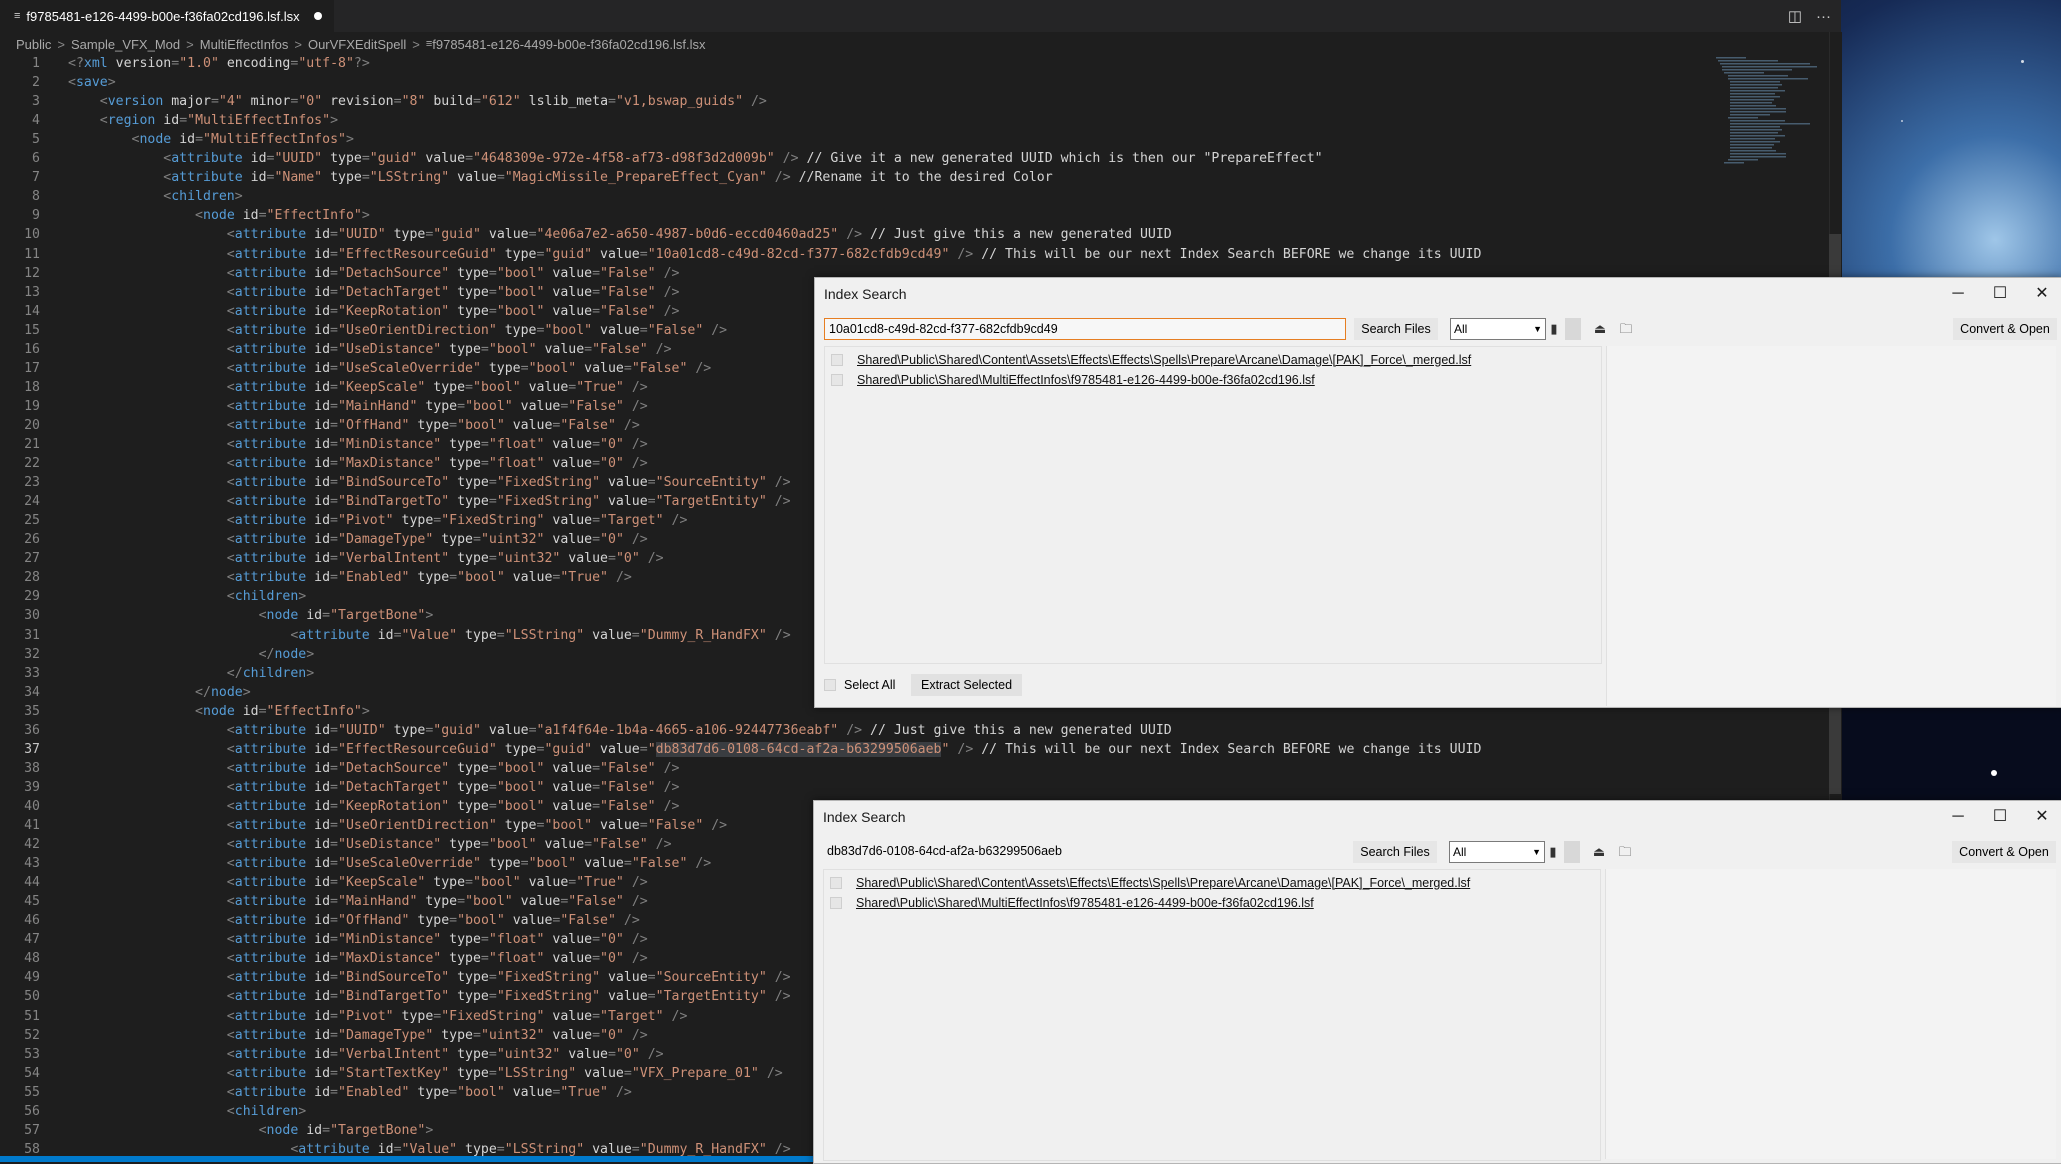 This screenshot has height=1164, width=2061. Describe the element at coordinates (92, 82) in the screenshot. I see `code-text: <save>` at that location.